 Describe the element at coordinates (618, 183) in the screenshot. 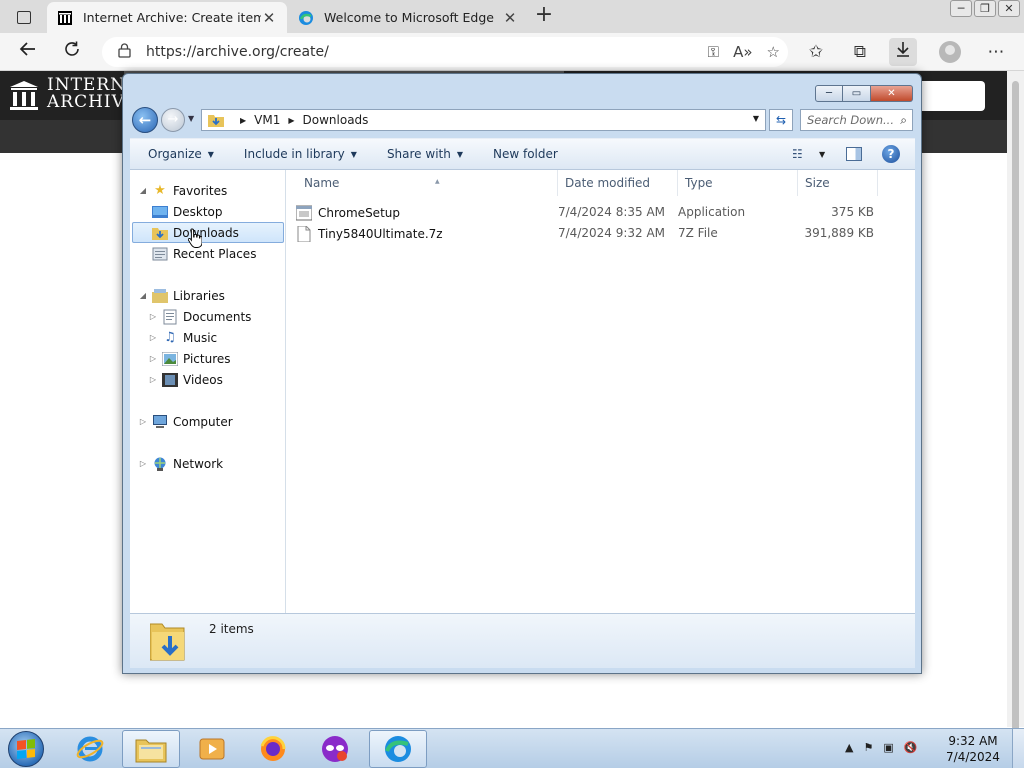

I see `column-header-date: Date modified` at that location.